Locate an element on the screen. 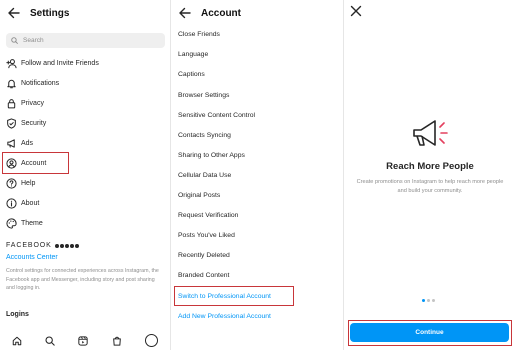 This screenshot has width=516, height=350. portal-icon is located at coordinates (76, 245).